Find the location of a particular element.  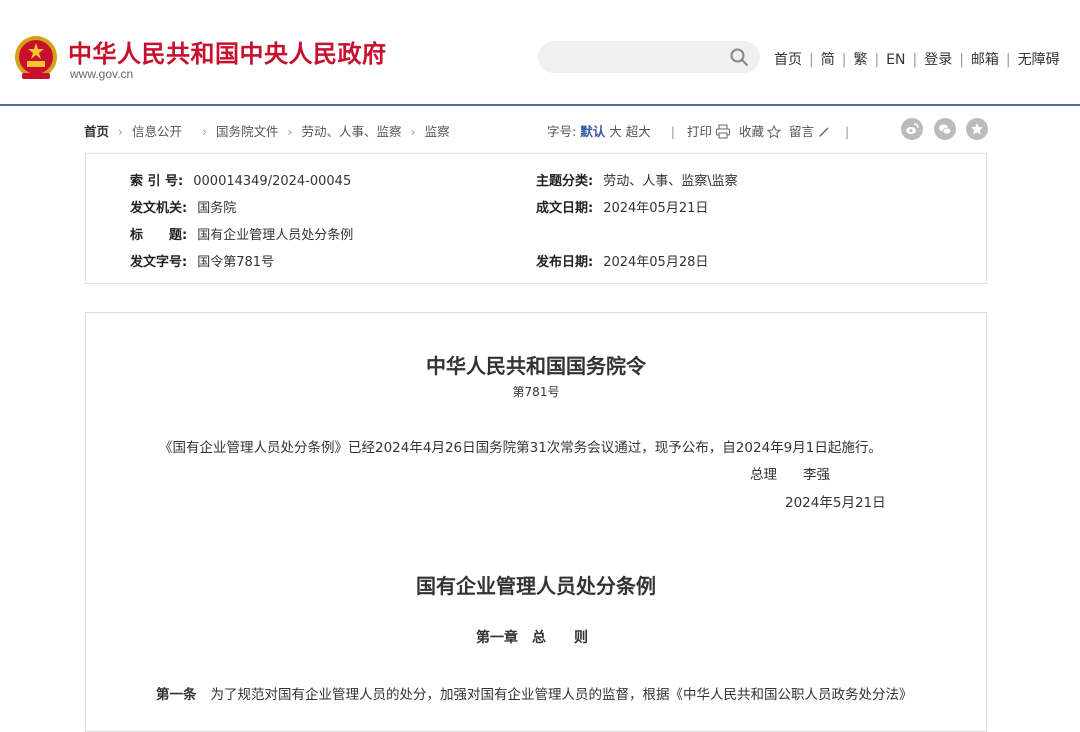

meta-category: 主题分类: 劳动、人事、监察\监察 is located at coordinates (637, 179).